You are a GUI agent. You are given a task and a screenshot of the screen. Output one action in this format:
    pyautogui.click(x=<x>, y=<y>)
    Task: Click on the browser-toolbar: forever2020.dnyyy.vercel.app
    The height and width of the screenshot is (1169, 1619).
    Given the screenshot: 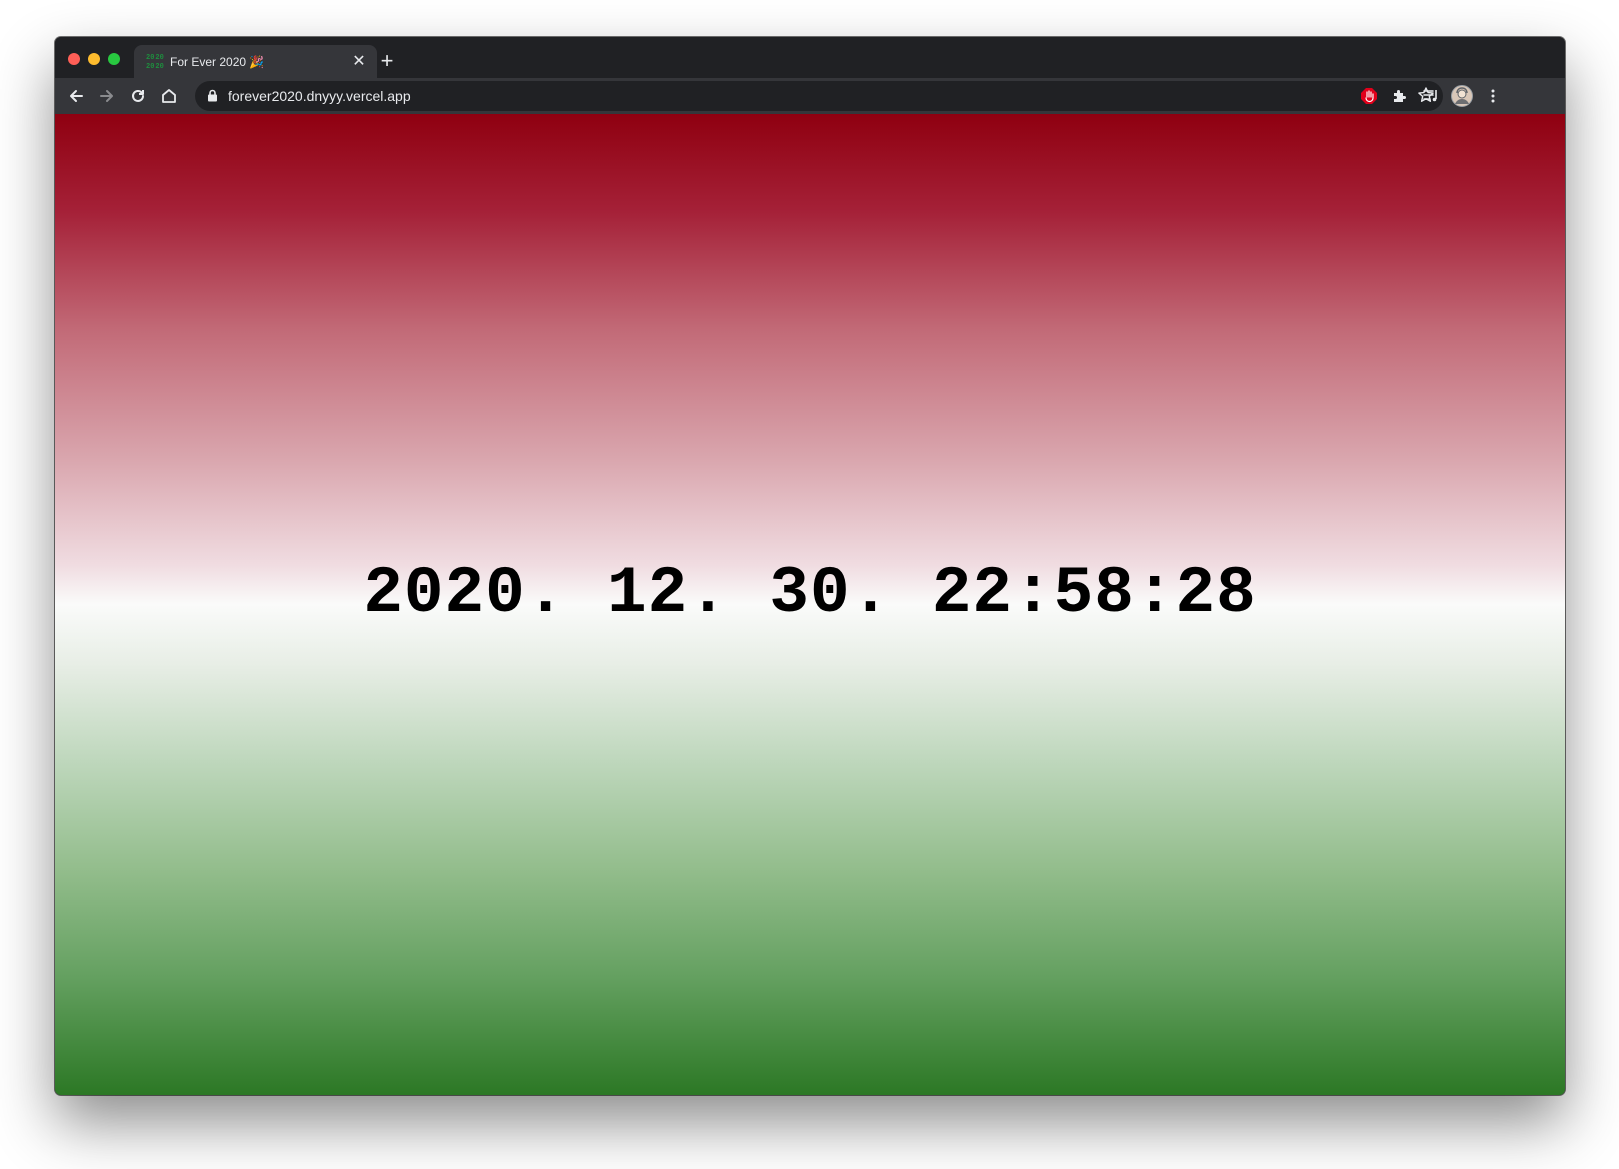 What is the action you would take?
    pyautogui.click(x=810, y=96)
    